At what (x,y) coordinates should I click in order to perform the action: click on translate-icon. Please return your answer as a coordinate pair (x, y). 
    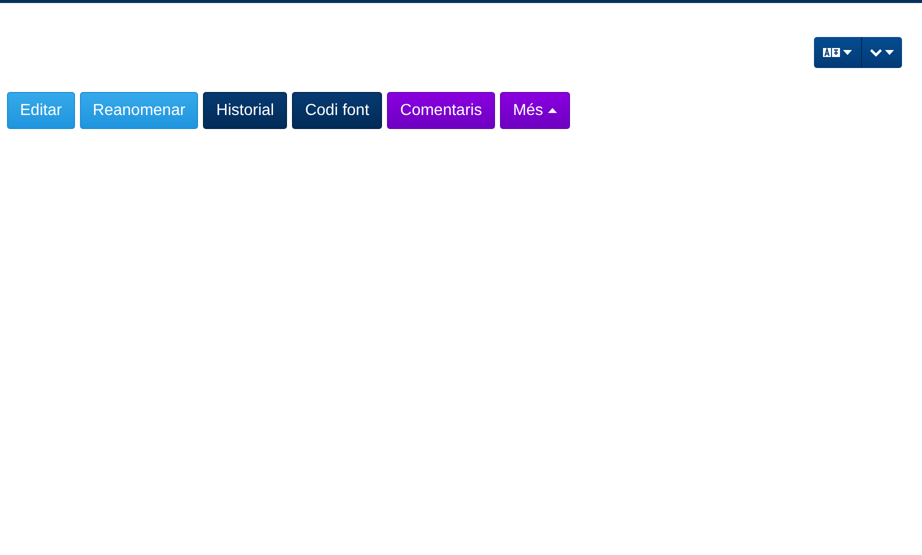
    Looking at the image, I should click on (831, 52).